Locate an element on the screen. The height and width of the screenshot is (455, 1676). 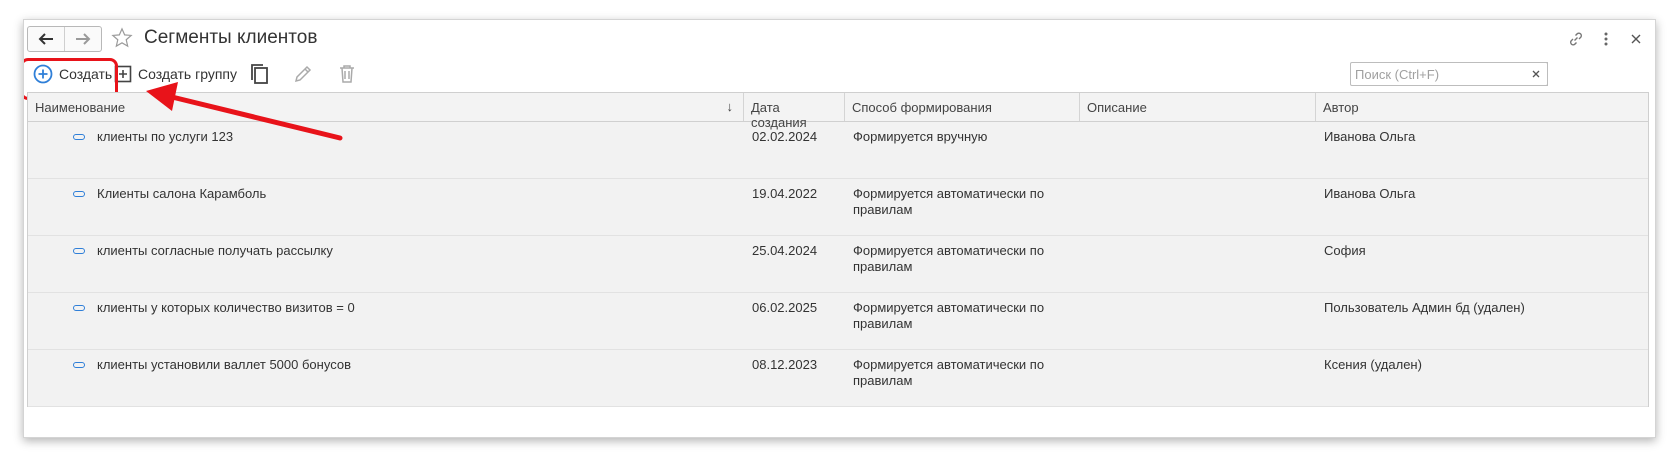
cell-date: 02.02.2024 is located at coordinates (785, 136).